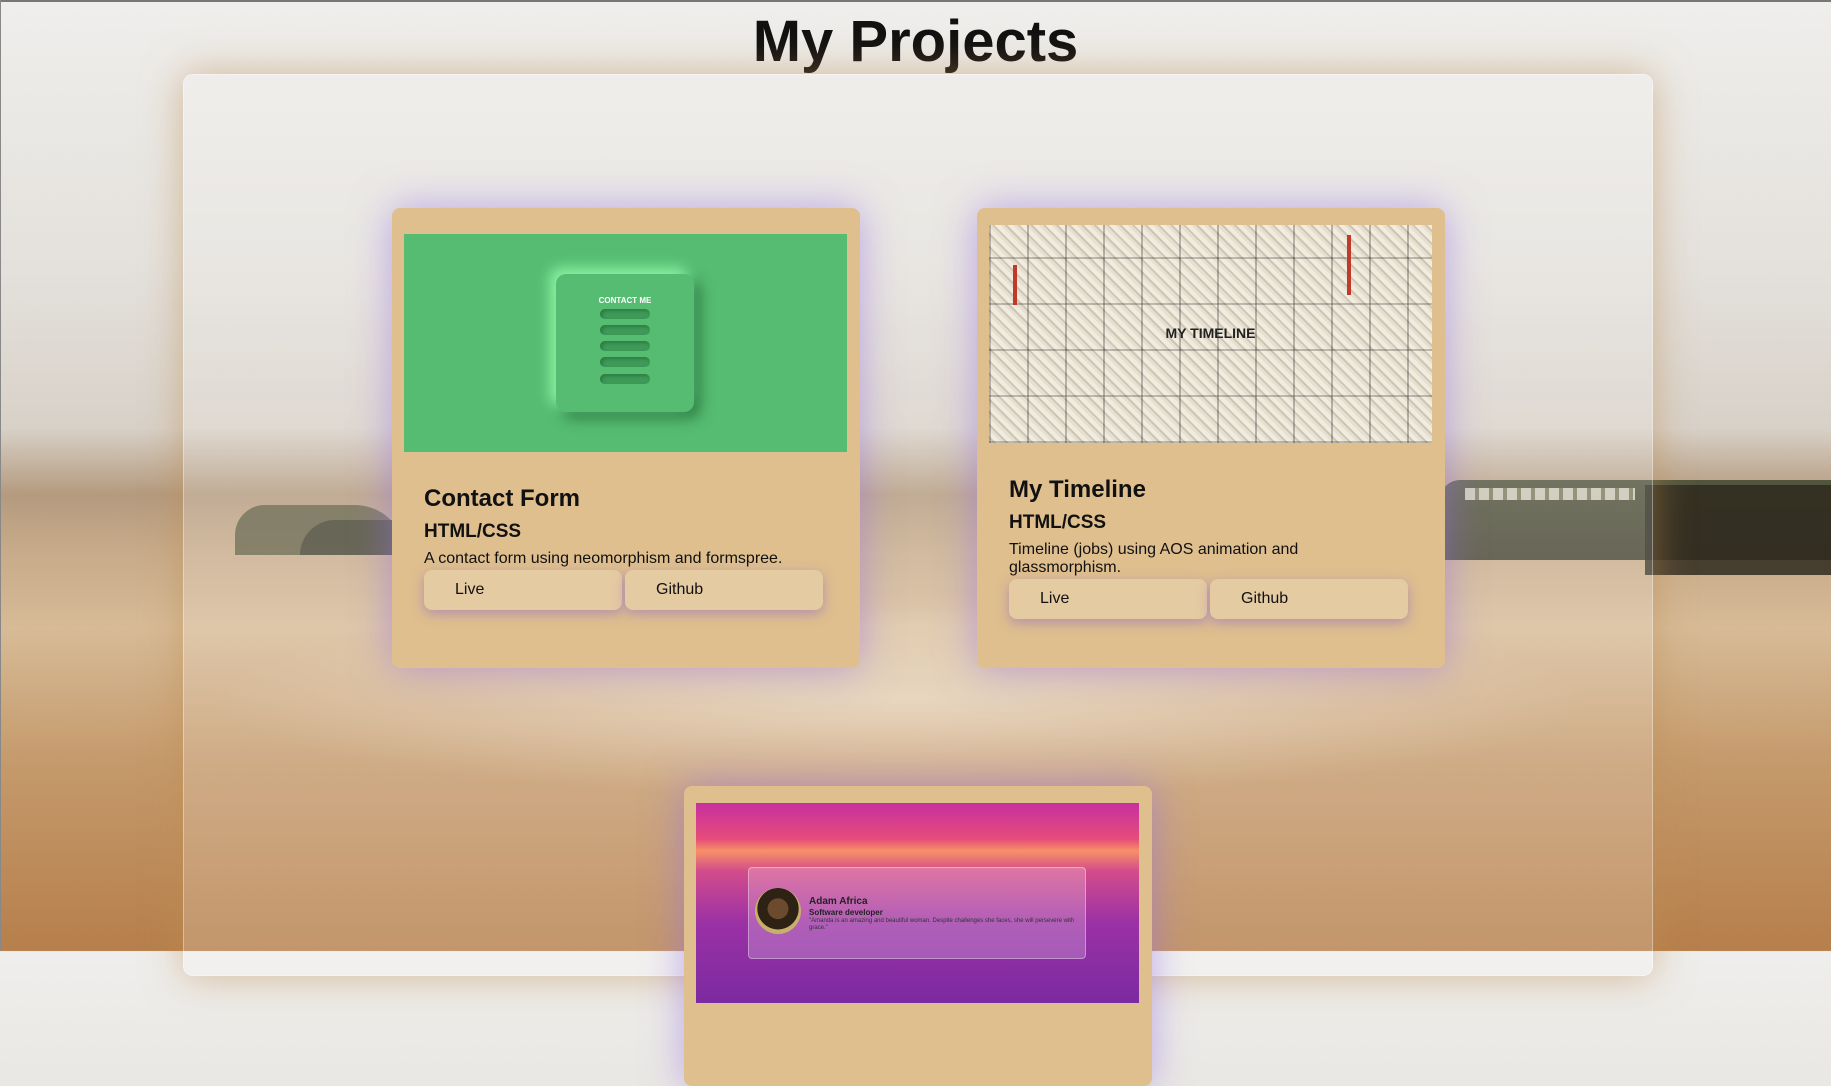  I want to click on left-border, so click(0, 475).